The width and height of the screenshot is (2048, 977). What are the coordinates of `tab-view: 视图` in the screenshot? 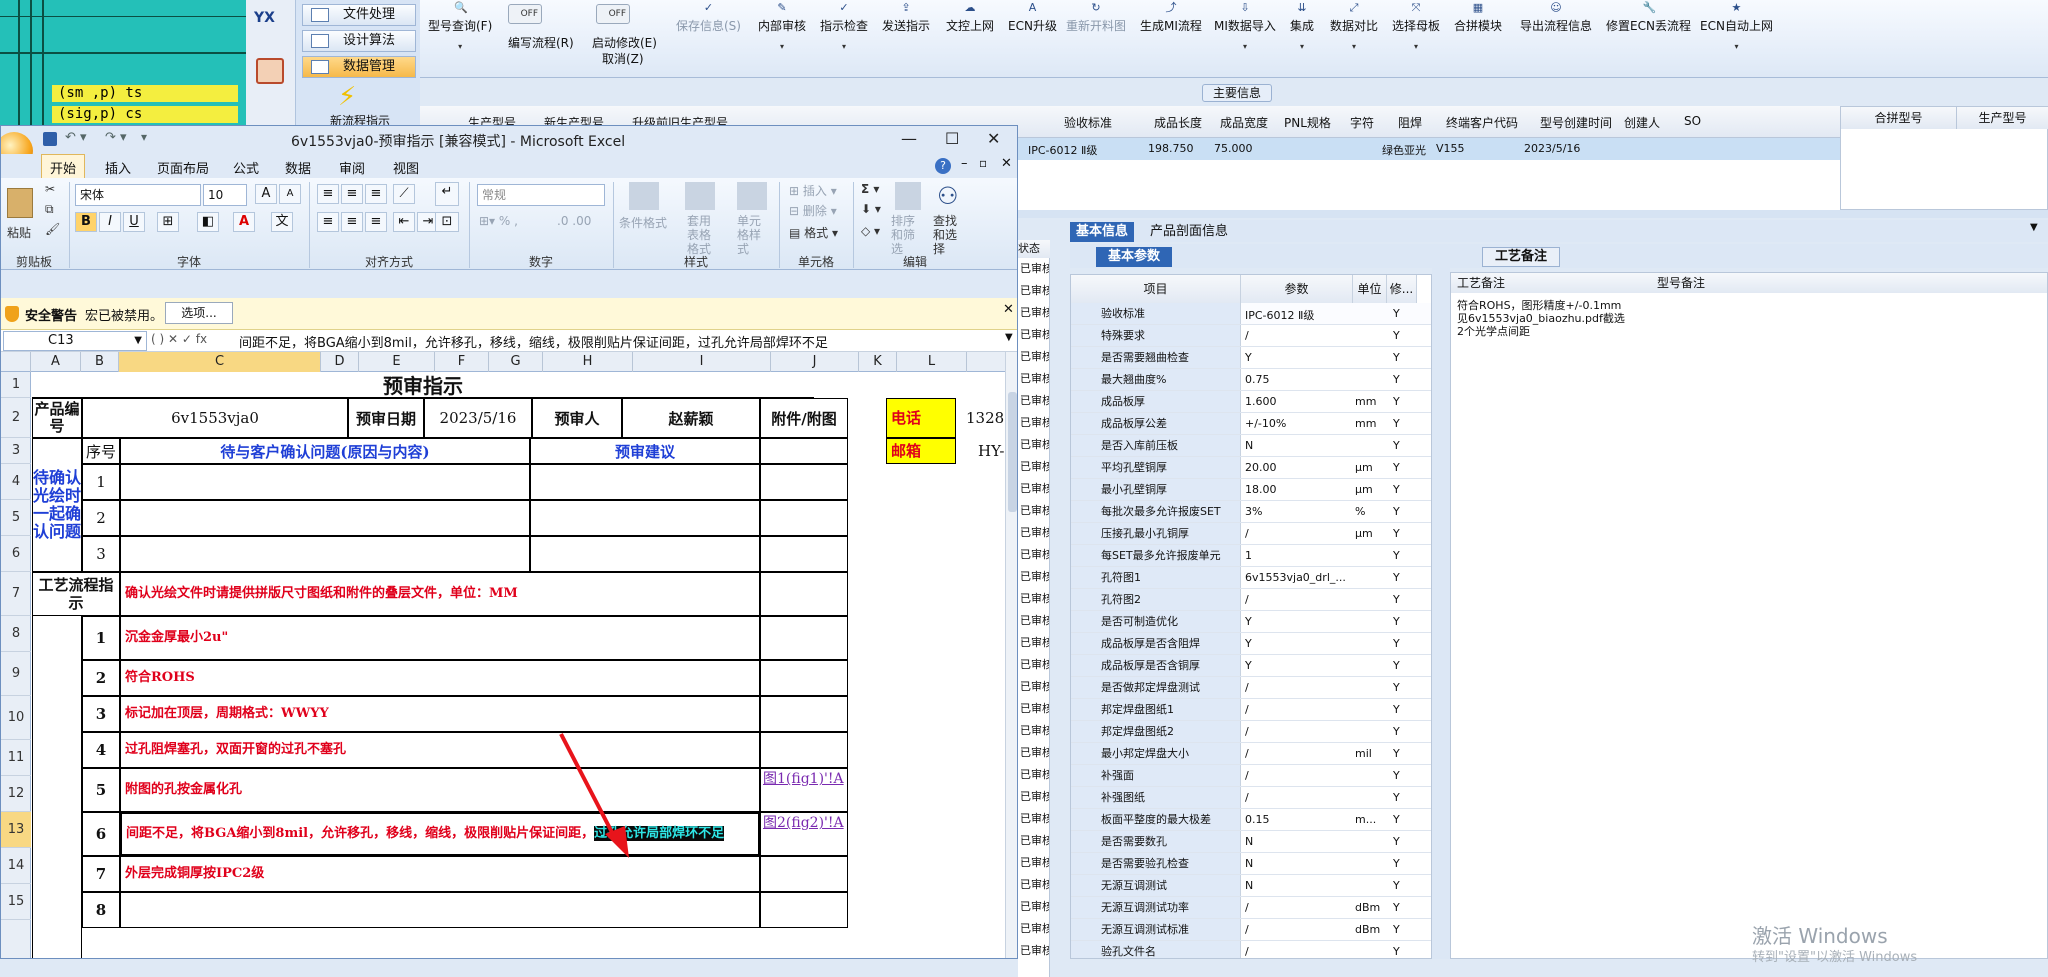 It's located at (406, 167).